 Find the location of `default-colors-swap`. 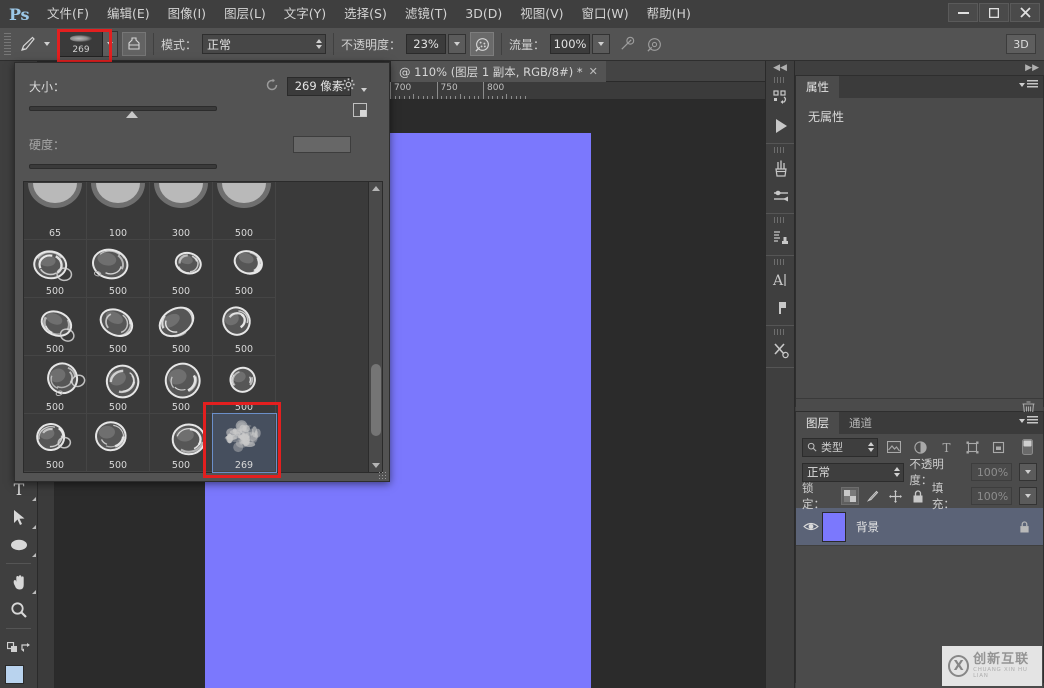

default-colors-swap is located at coordinates (19, 647).